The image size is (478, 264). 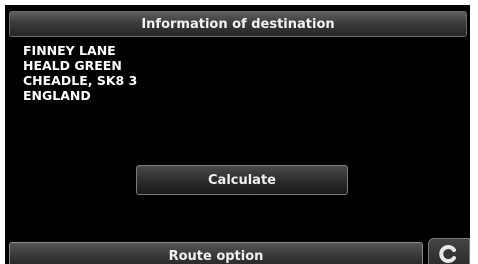 I want to click on page-title: Information of destination, so click(x=238, y=24).